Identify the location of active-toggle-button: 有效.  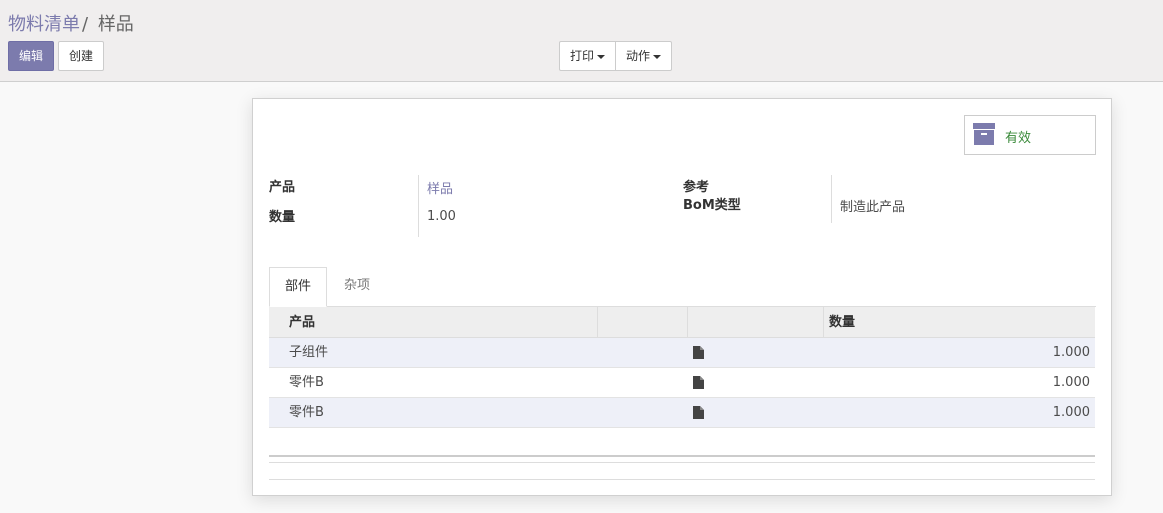
(1030, 135).